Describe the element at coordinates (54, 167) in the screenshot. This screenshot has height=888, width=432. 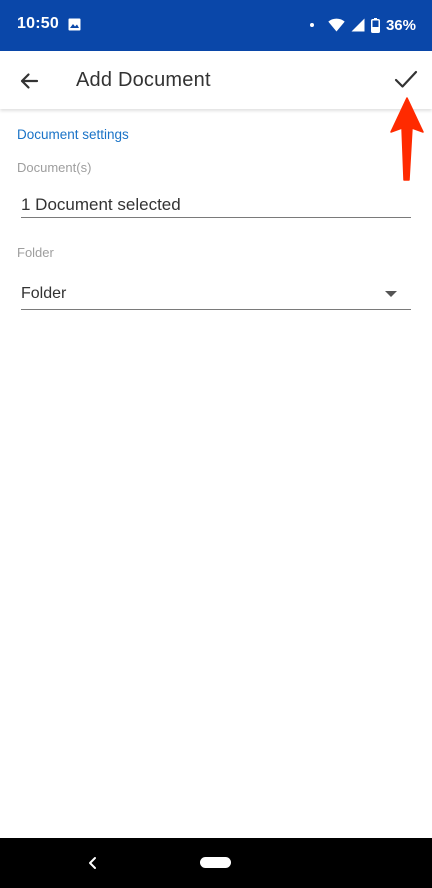
I see `documents-label: Document(s)` at that location.